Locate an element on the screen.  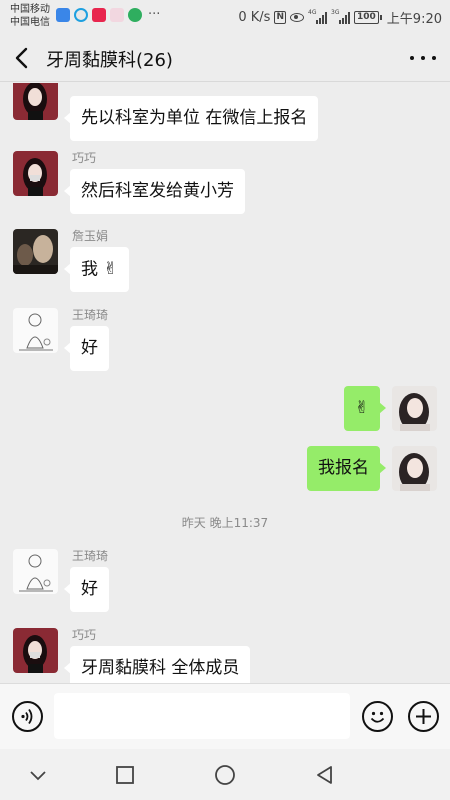
hide-nav-button is located at coordinates (38, 775).